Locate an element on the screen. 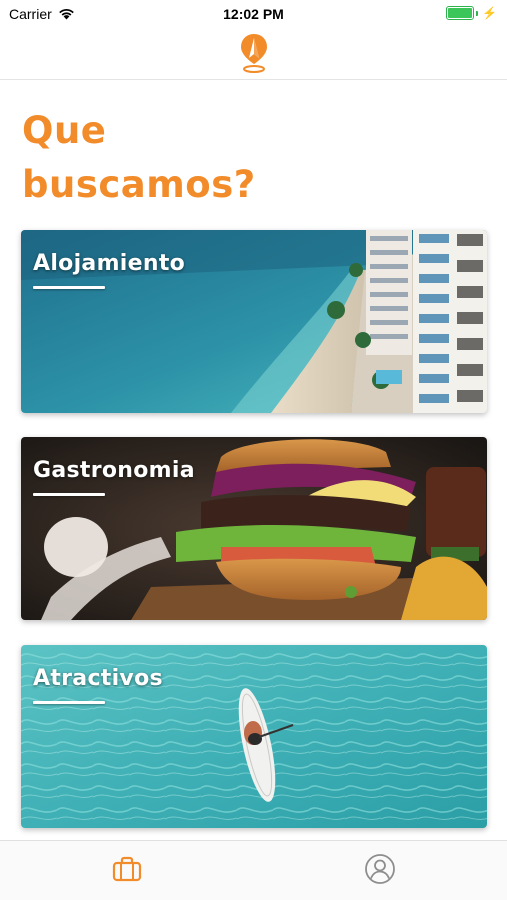 The width and height of the screenshot is (507, 900). page-title-line1: Que is located at coordinates (64, 130).